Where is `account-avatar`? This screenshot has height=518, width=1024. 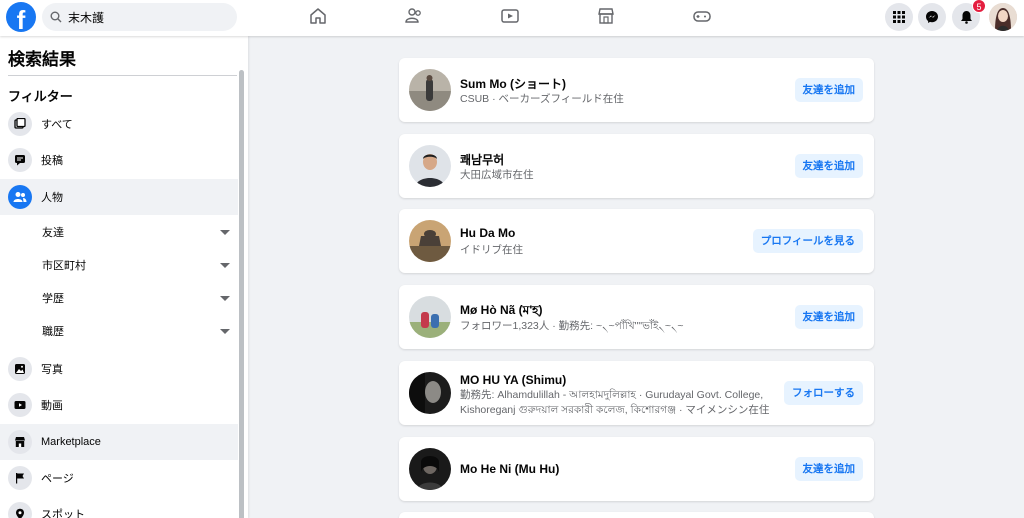
account-avatar is located at coordinates (1003, 17).